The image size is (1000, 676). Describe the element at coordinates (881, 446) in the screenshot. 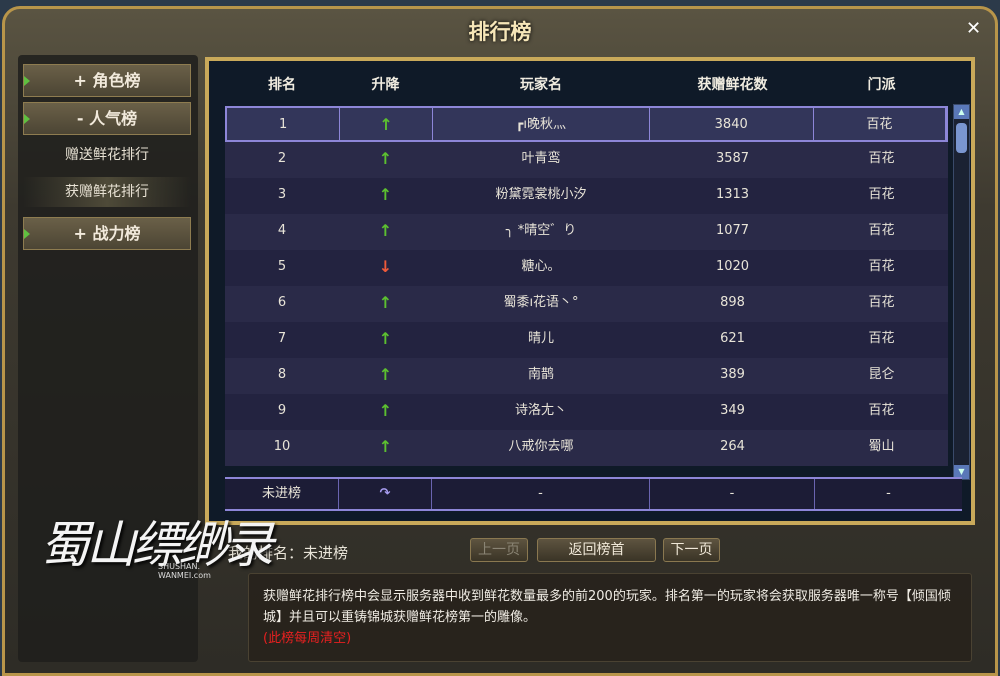

I see `sect-cell: 蜀山` at that location.